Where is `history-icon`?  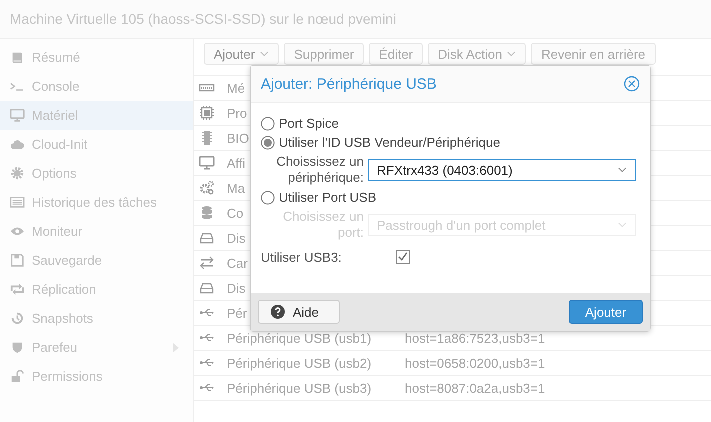 history-icon is located at coordinates (17, 318).